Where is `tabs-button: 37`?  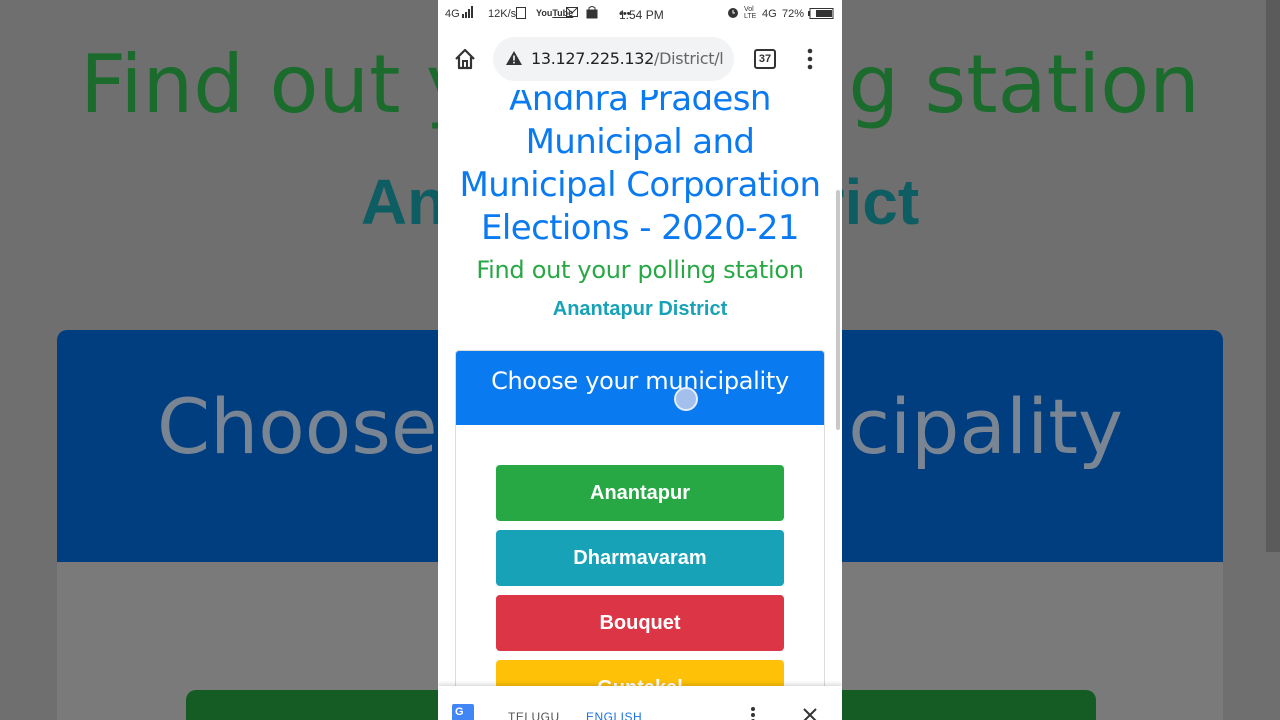 tabs-button: 37 is located at coordinates (765, 59).